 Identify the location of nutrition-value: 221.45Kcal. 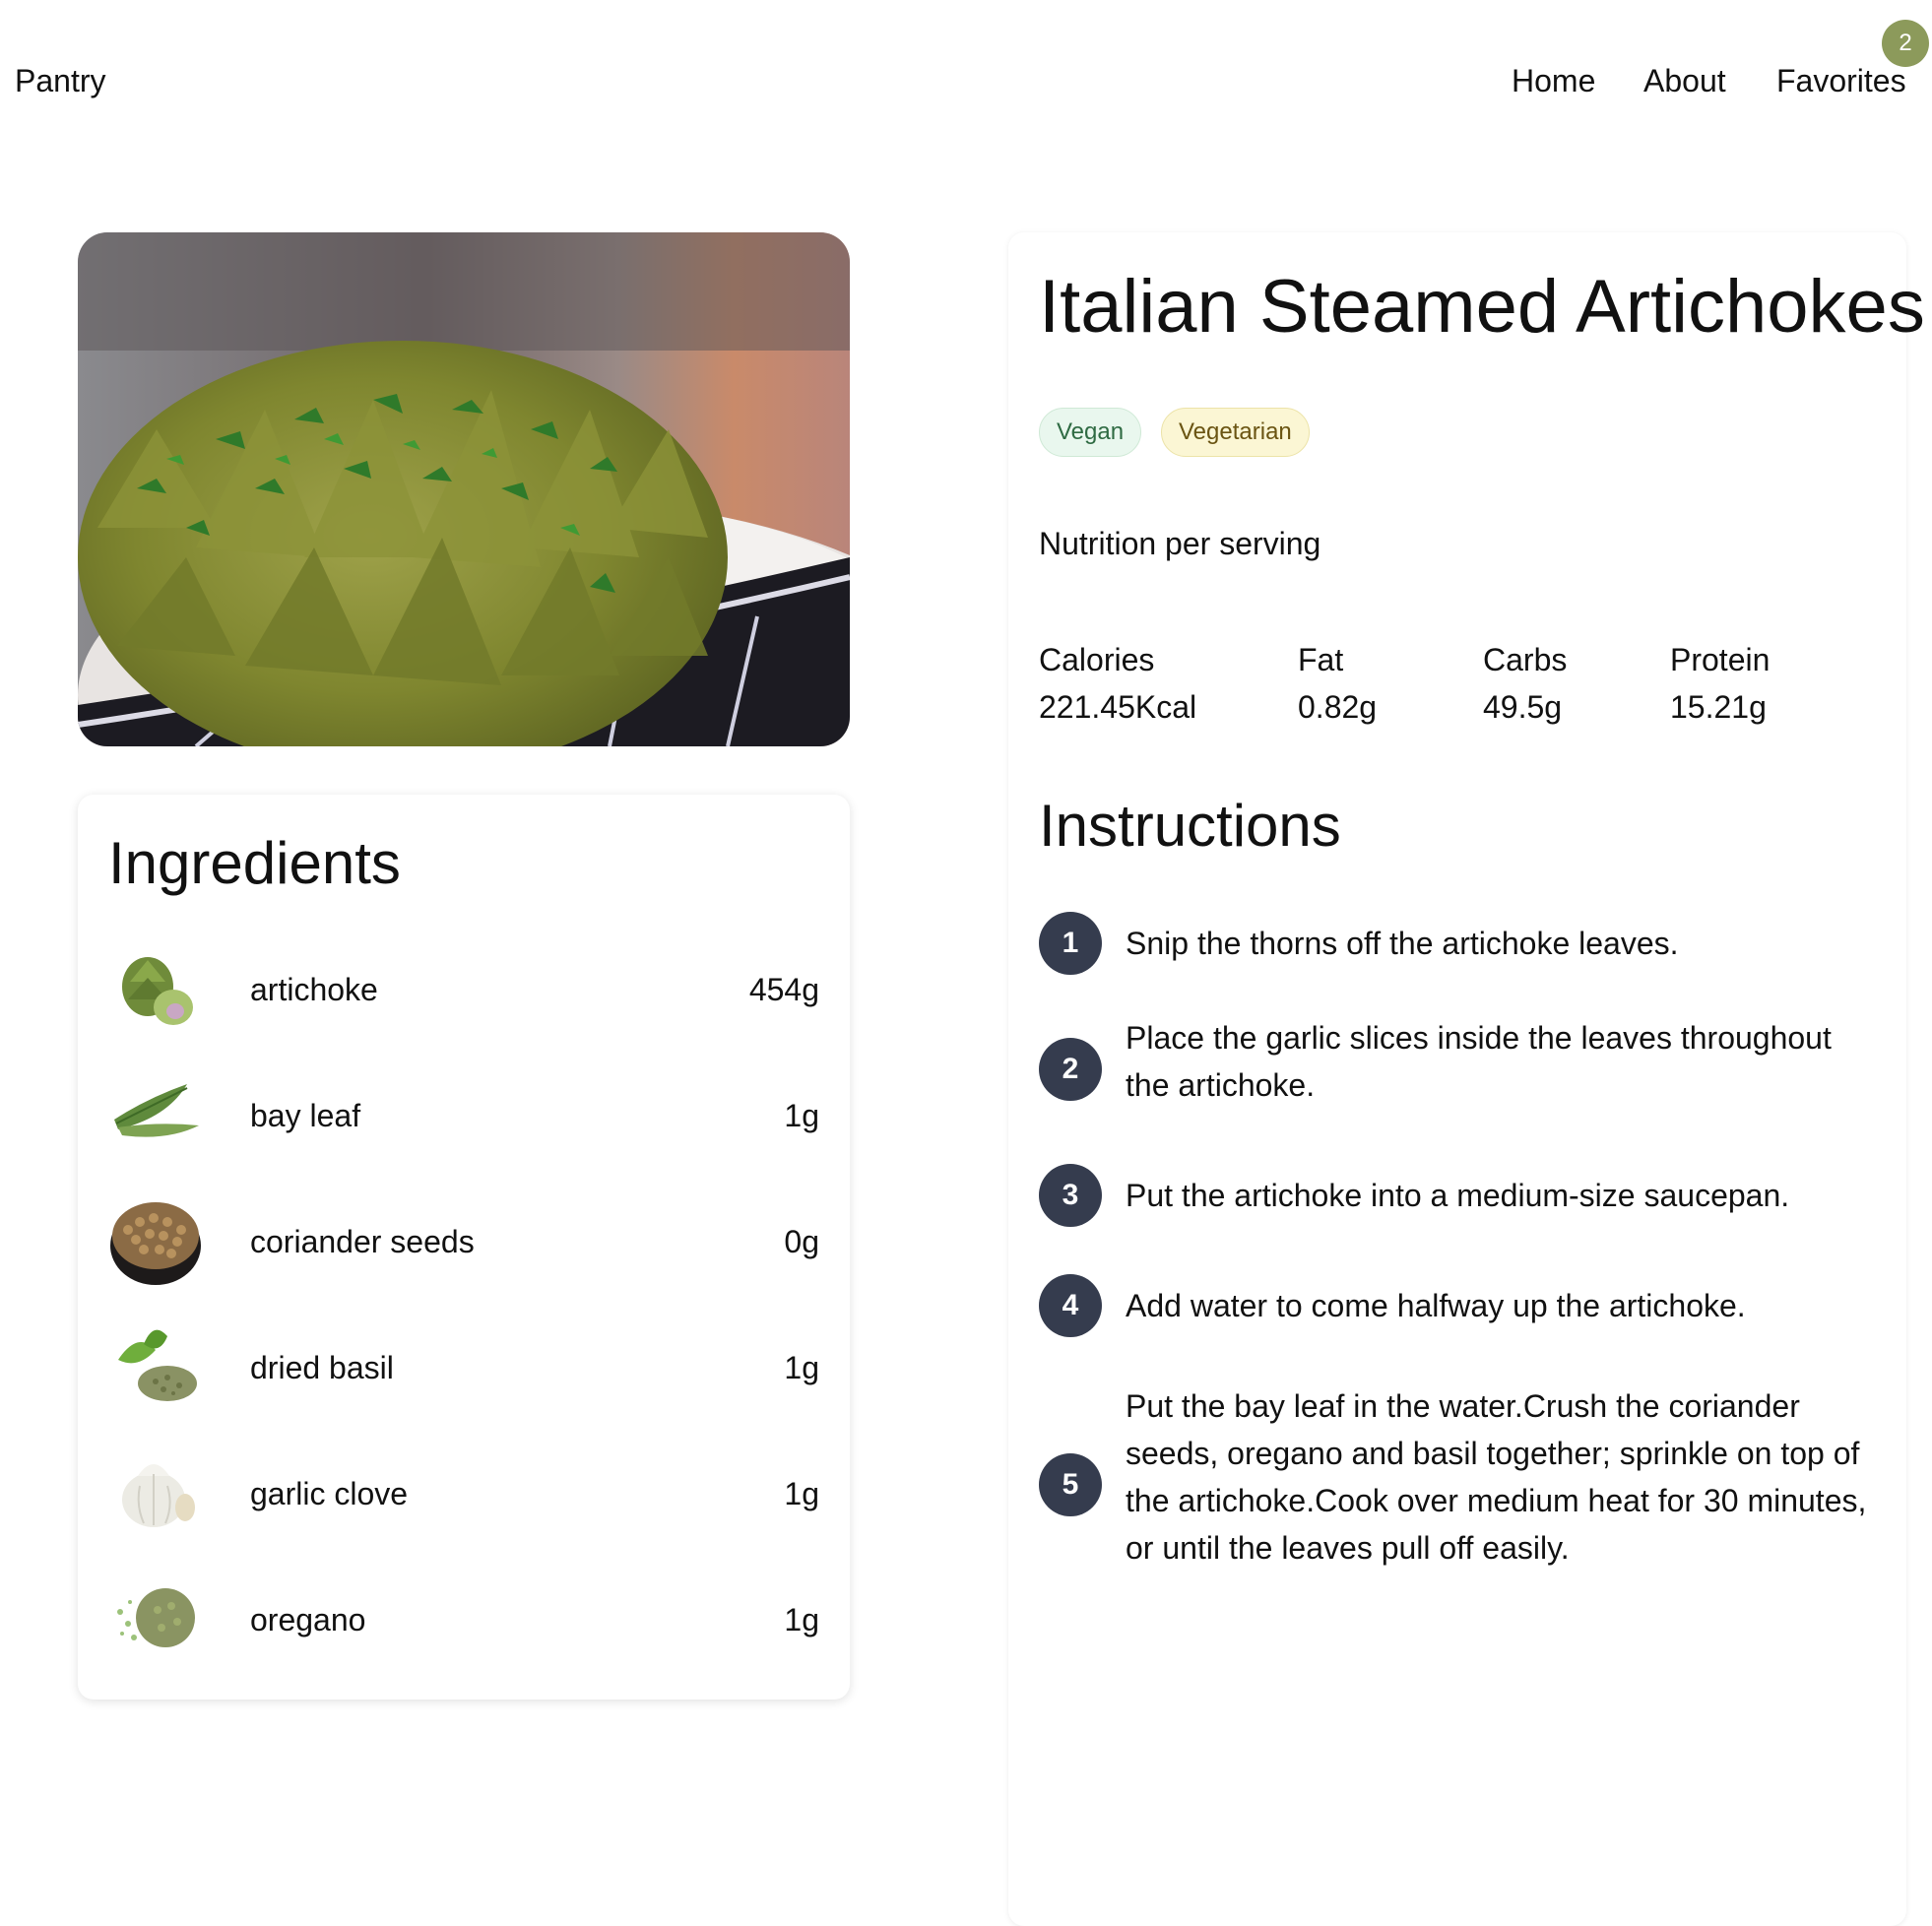
(1118, 707).